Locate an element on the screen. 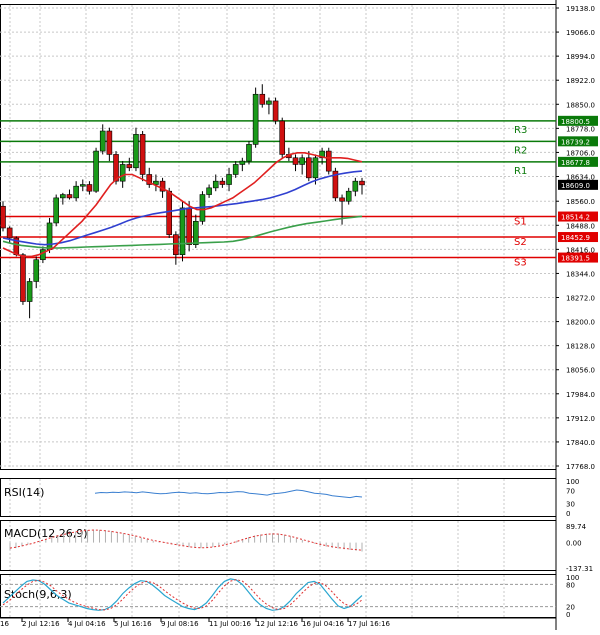 The image size is (600, 635). y-tick-label: 18488.0 is located at coordinates (580, 226).